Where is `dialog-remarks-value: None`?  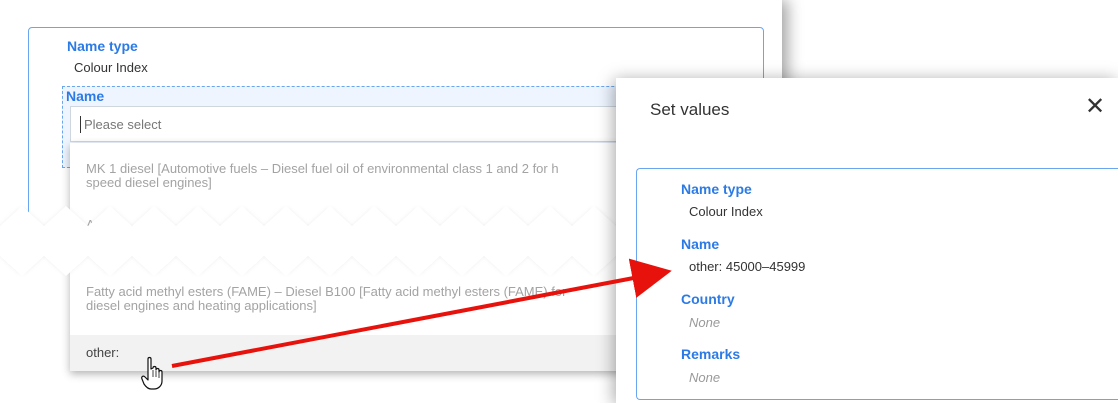 dialog-remarks-value: None is located at coordinates (705, 377).